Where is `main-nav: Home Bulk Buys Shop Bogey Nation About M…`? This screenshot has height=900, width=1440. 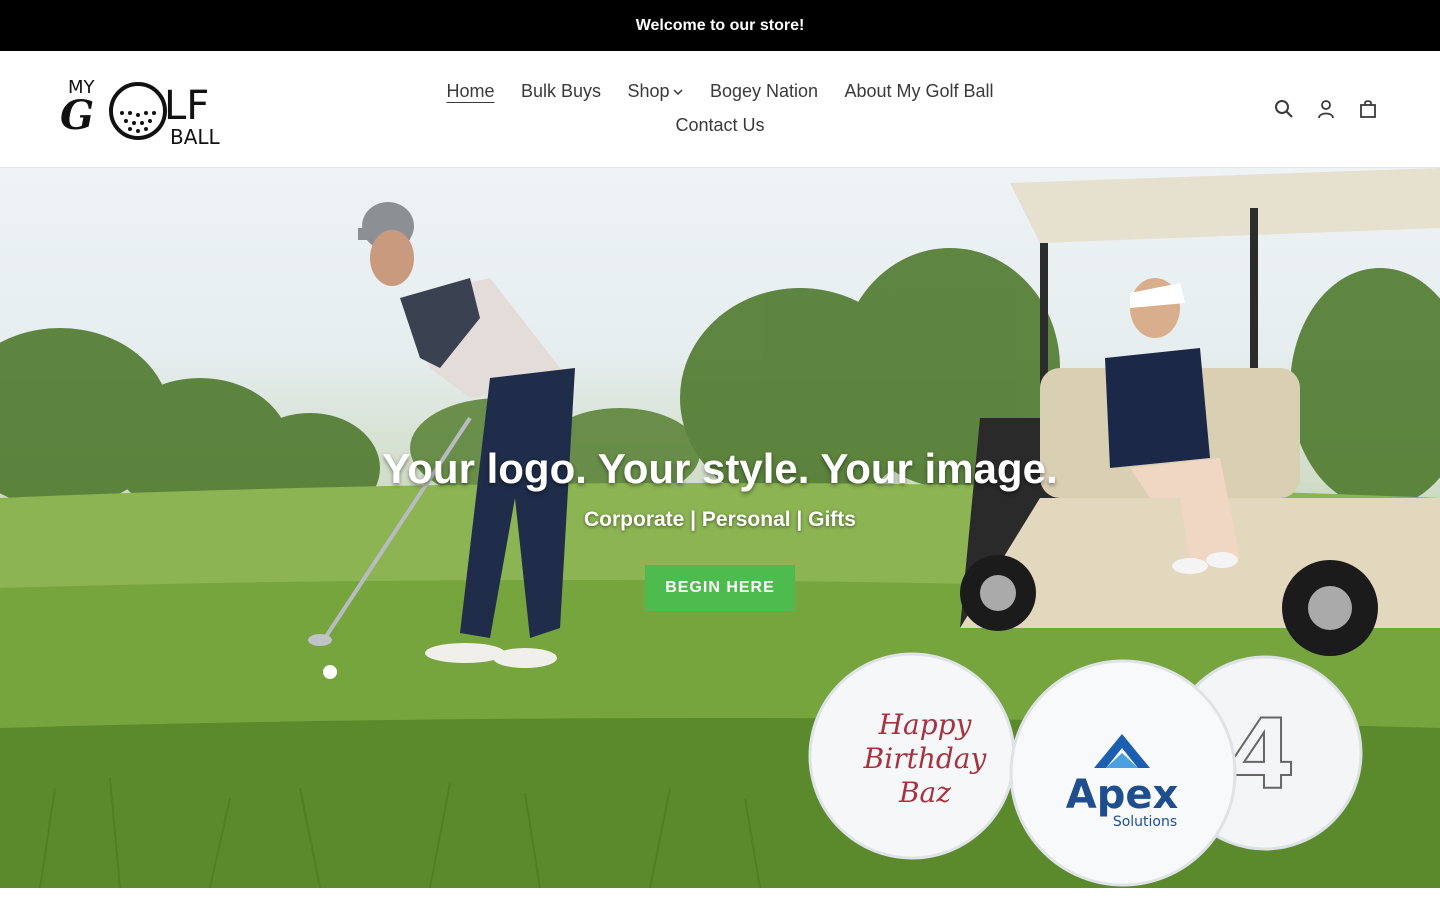 main-nav: Home Bulk Buys Shop Bogey Nation About M… is located at coordinates (720, 109).